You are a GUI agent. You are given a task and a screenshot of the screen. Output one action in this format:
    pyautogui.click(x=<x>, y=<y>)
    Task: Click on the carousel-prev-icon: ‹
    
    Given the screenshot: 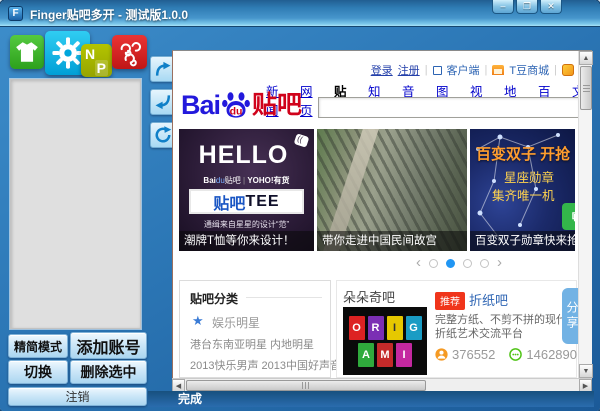 What is the action you would take?
    pyautogui.click(x=418, y=262)
    